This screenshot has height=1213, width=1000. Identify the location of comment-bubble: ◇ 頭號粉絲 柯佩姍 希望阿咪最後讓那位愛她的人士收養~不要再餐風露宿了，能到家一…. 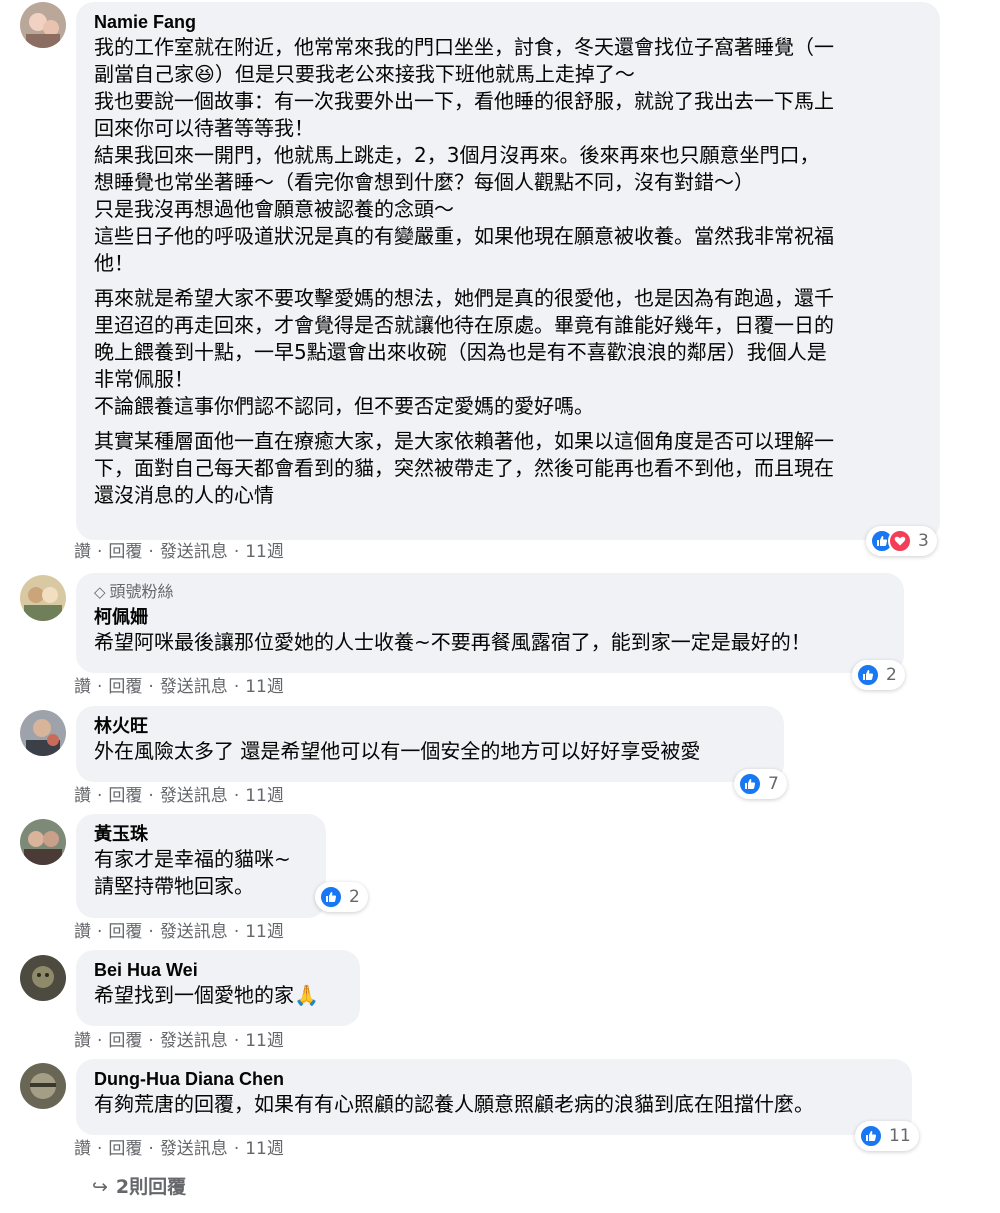
(490, 623).